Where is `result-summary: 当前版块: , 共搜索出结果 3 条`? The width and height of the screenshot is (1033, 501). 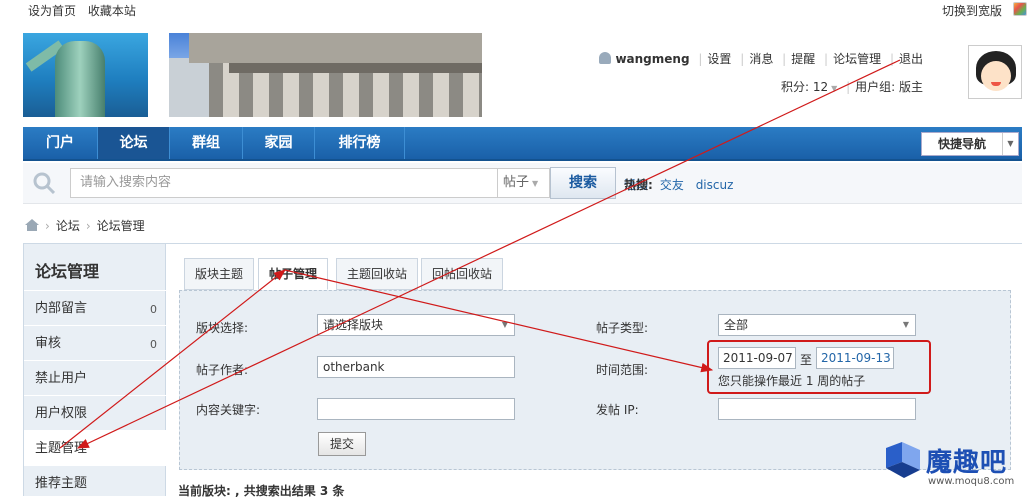
result-summary: 当前版块: , 共搜索出结果 3 条 is located at coordinates (261, 491).